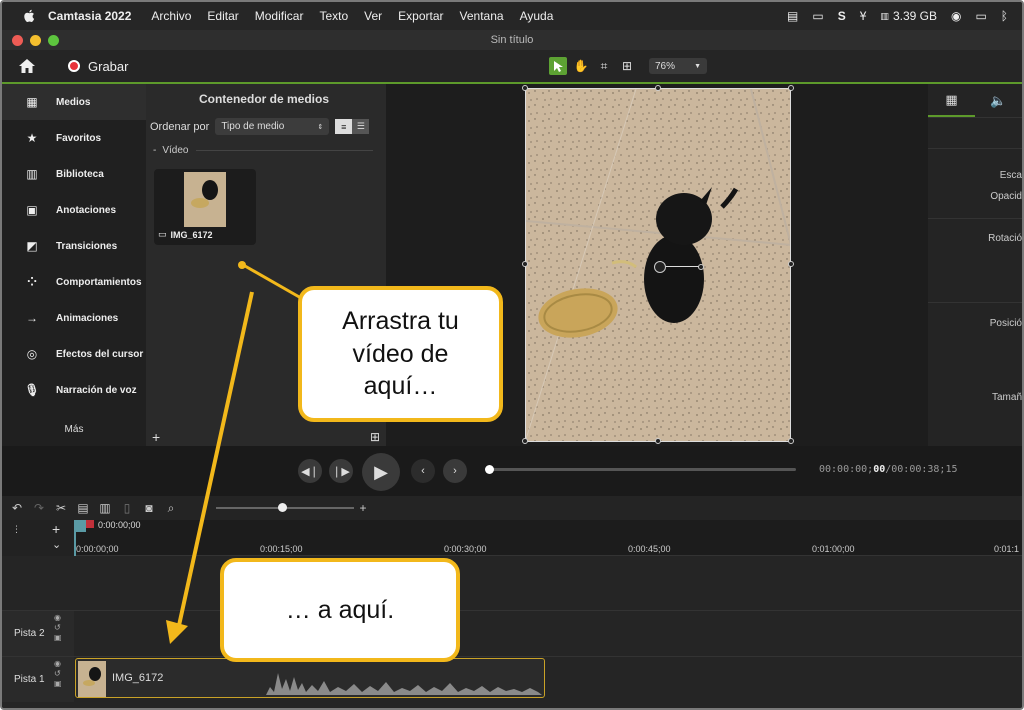  Describe the element at coordinates (56, 529) in the screenshot. I see `add-track-icon: +` at that location.